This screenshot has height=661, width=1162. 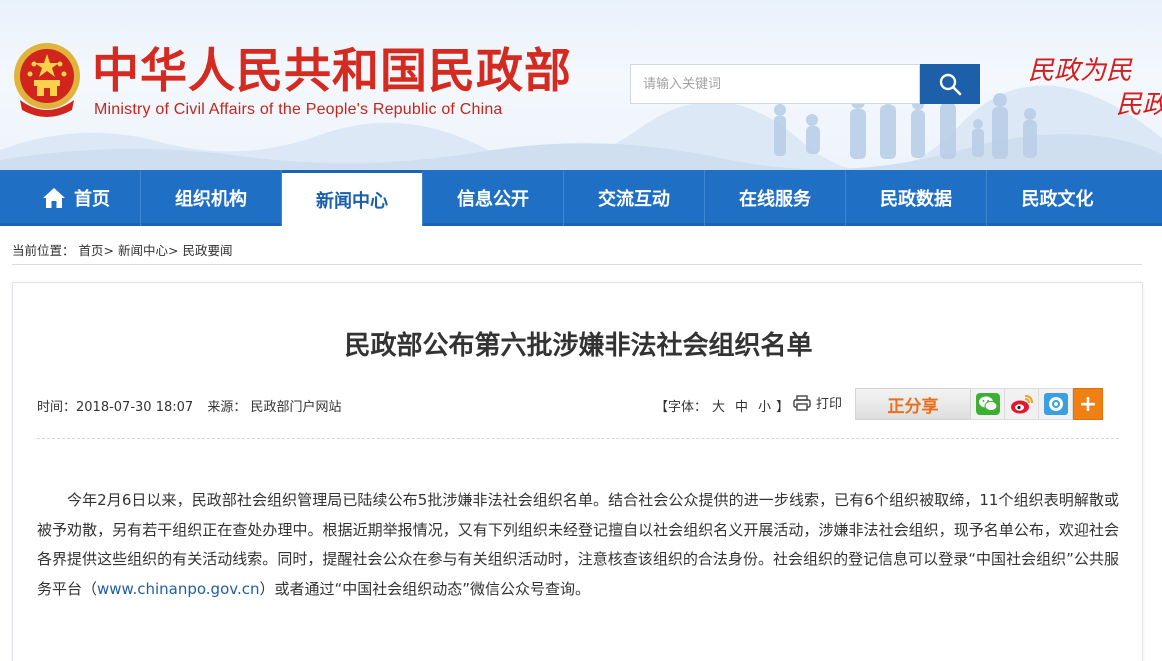 I want to click on wechat-icon, so click(x=987, y=404).